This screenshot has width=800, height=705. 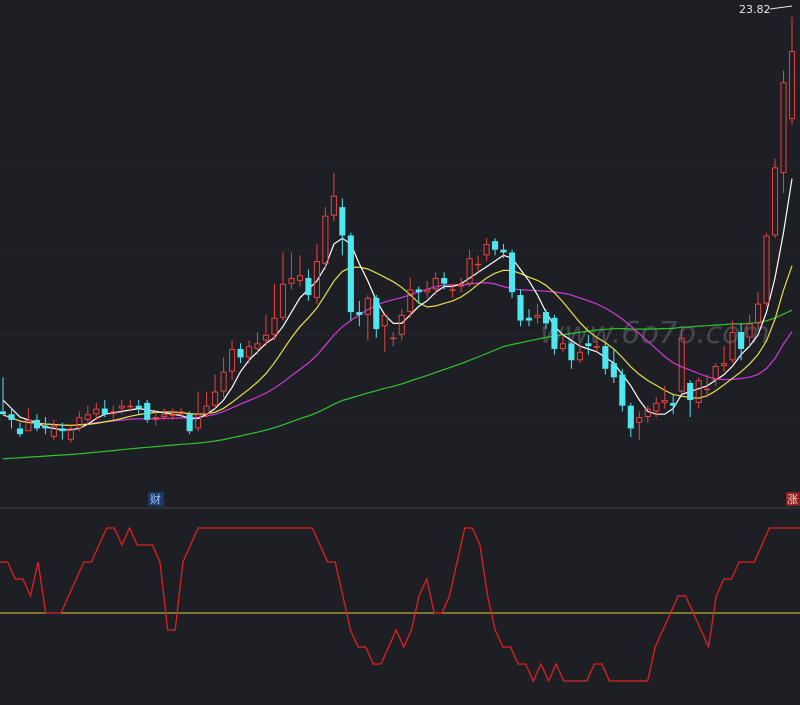 I want to click on price-high-pointer, so click(x=781, y=7).